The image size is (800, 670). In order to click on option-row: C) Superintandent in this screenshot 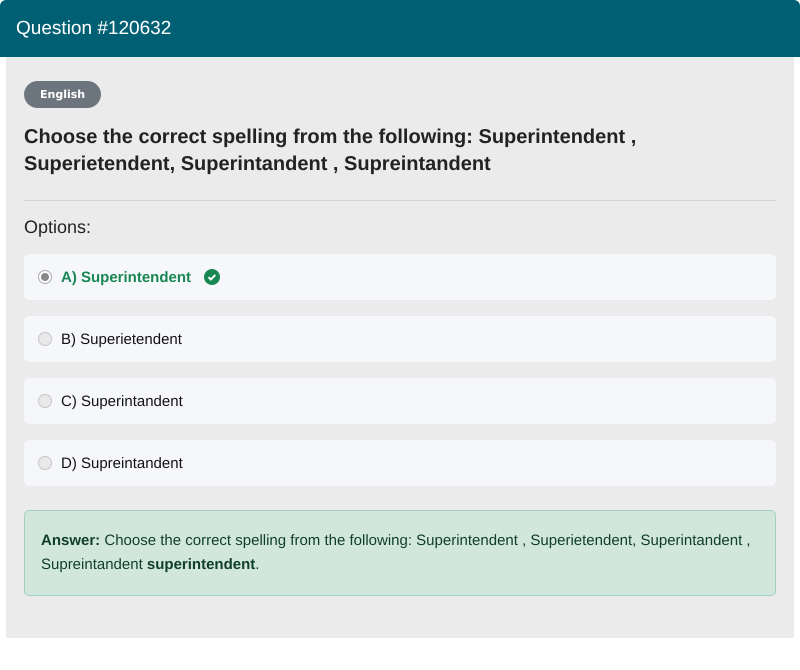, I will do `click(400, 401)`.